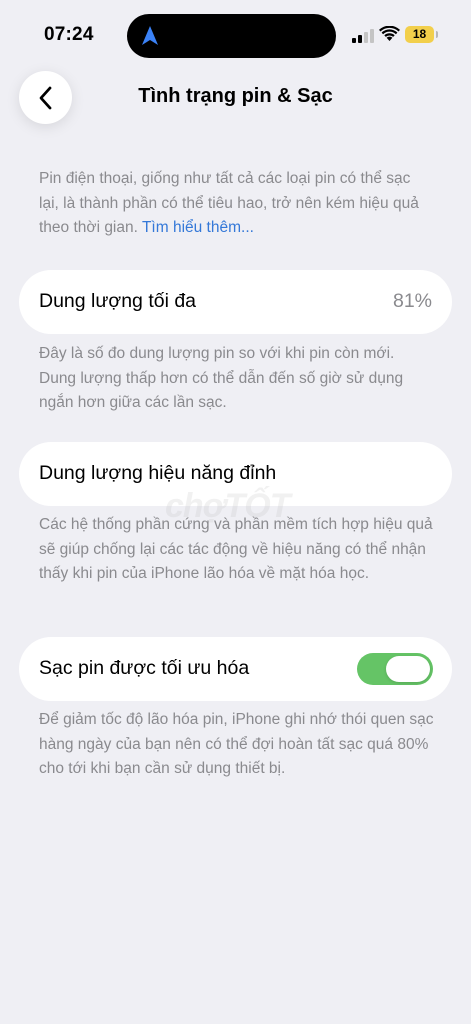 Image resolution: width=471 pixels, height=1024 pixels. What do you see at coordinates (235, 96) in the screenshot?
I see `page-title: Tình trạng pin & Sạc` at bounding box center [235, 96].